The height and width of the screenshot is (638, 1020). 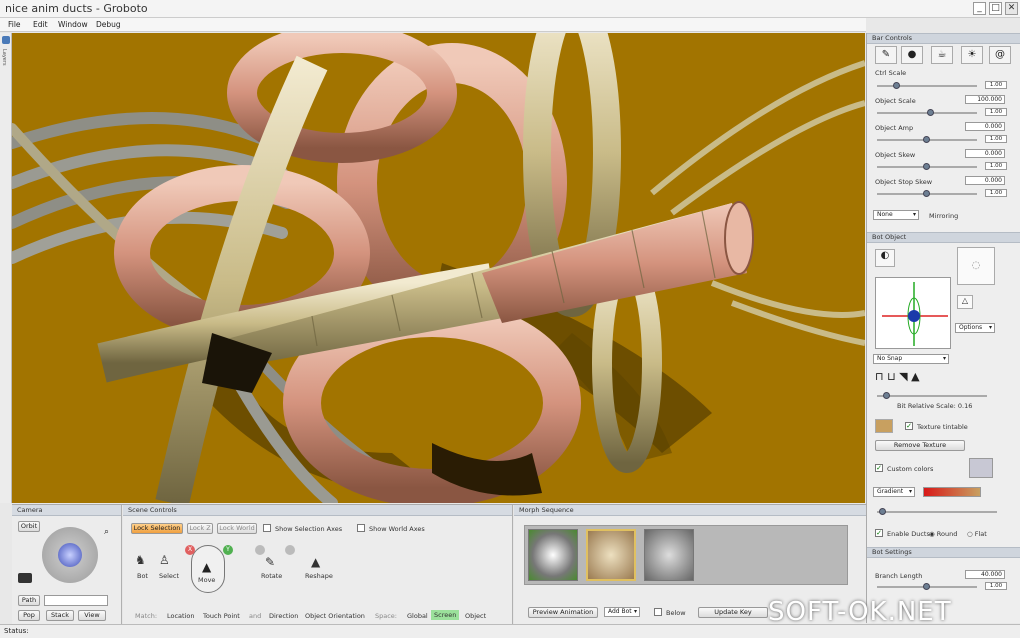 What do you see at coordinates (66, 510) in the screenshot?
I see `camera-header: Camera` at bounding box center [66, 510].